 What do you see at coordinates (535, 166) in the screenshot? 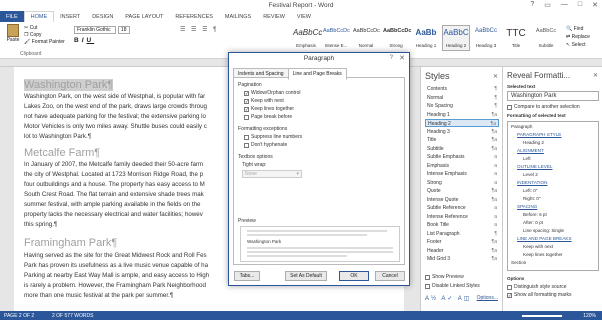
I see `formatting-section-link: OUTLINE LEVEL` at bounding box center [535, 166].